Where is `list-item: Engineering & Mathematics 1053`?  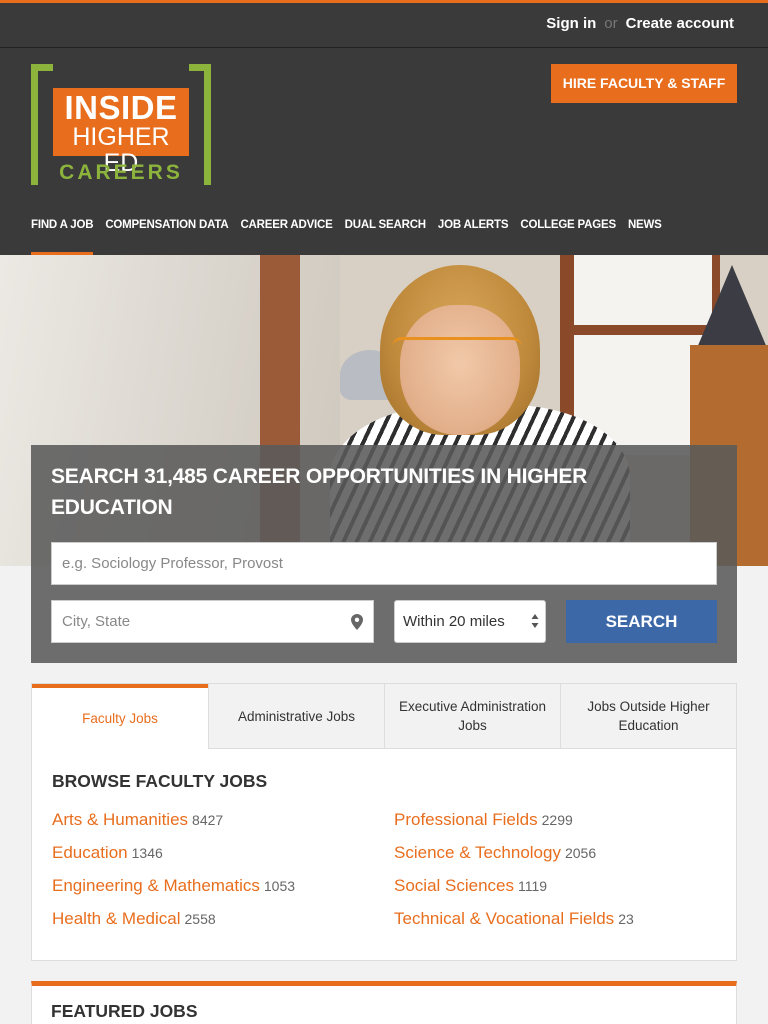
list-item: Engineering & Mathematics 1053 is located at coordinates (173, 892).